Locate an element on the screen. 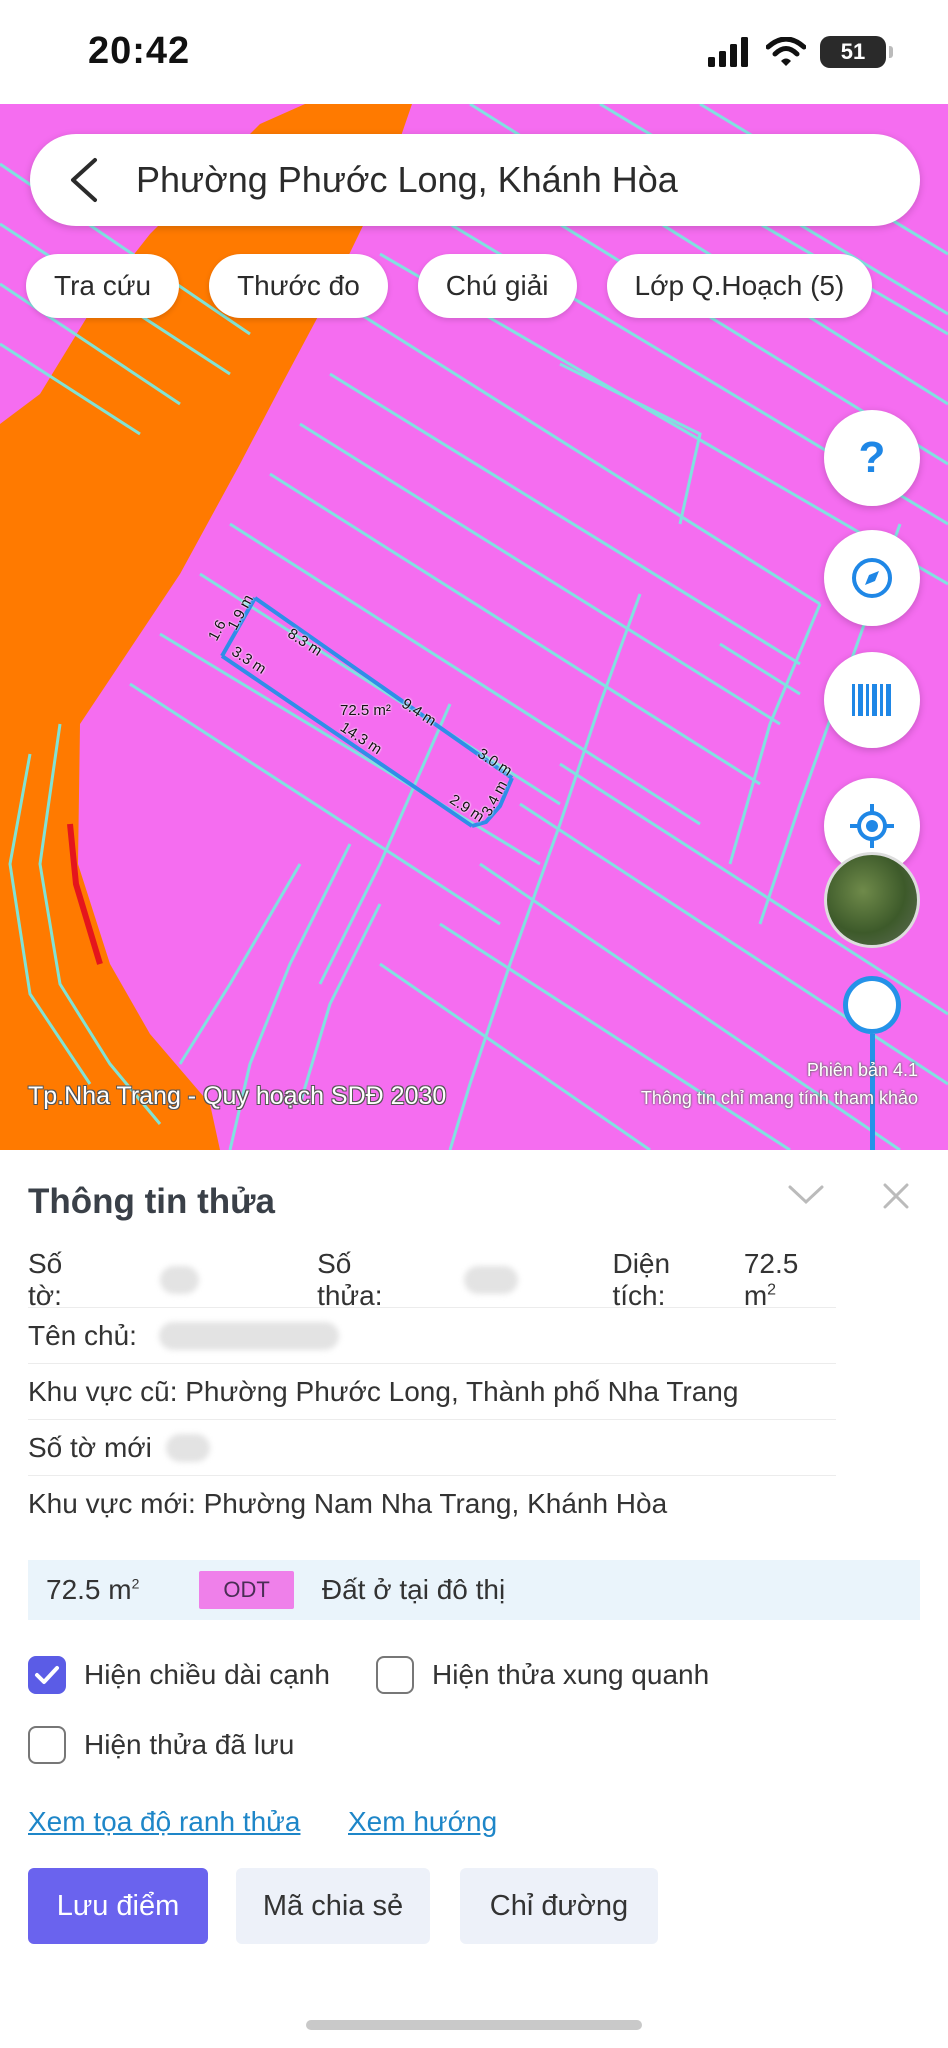 The image size is (948, 2048). disclaimer-label: Thông tin chỉ mang tính tham khảo is located at coordinates (779, 1098).